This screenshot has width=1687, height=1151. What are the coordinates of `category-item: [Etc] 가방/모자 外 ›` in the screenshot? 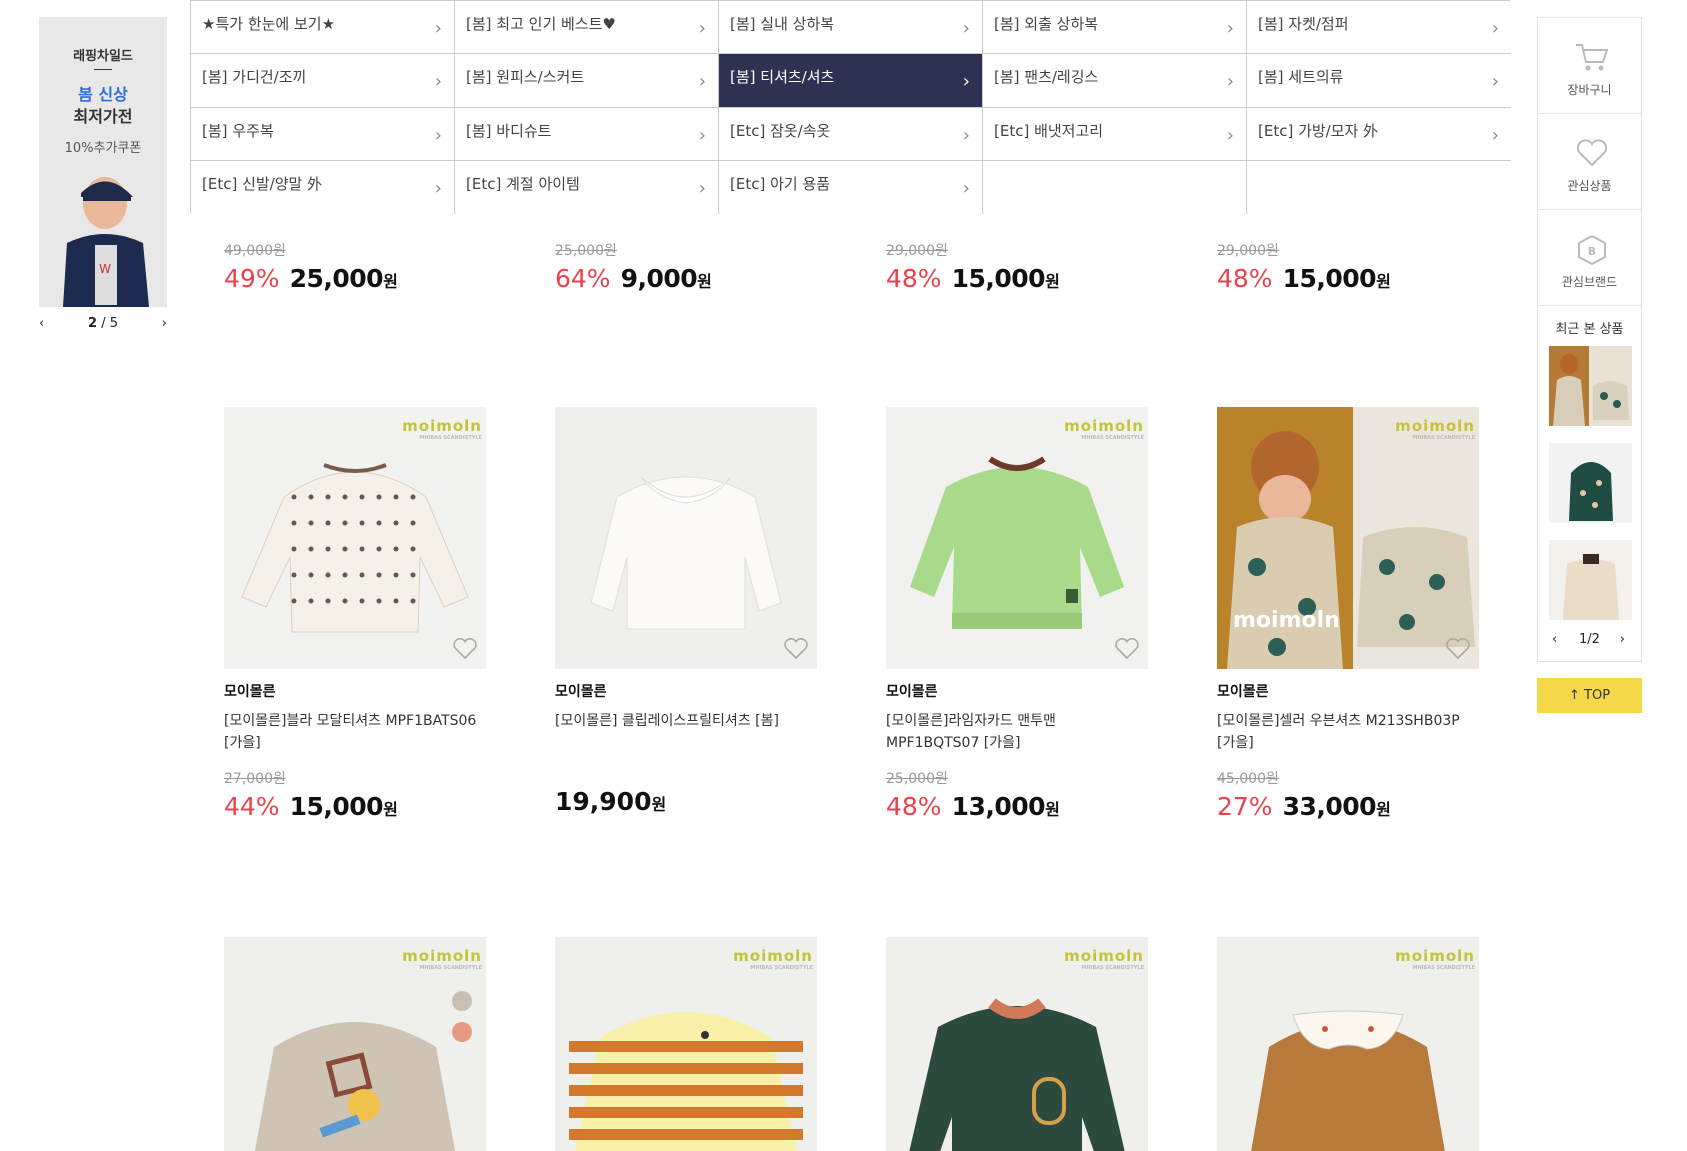 It's located at (1379, 134).